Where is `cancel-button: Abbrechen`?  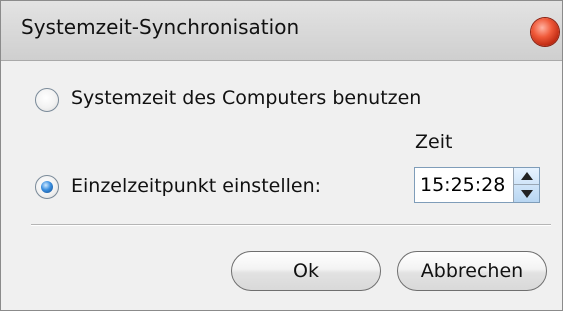 cancel-button: Abbrechen is located at coordinates (472, 271).